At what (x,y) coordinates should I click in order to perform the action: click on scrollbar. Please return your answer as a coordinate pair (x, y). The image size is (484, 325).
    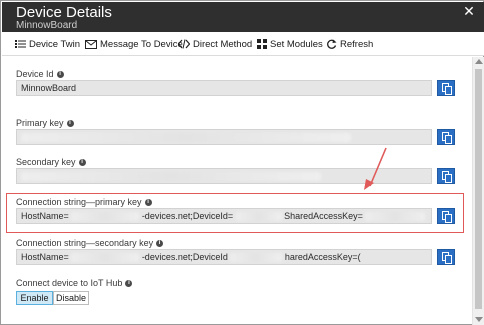
    Looking at the image, I should click on (478, 191).